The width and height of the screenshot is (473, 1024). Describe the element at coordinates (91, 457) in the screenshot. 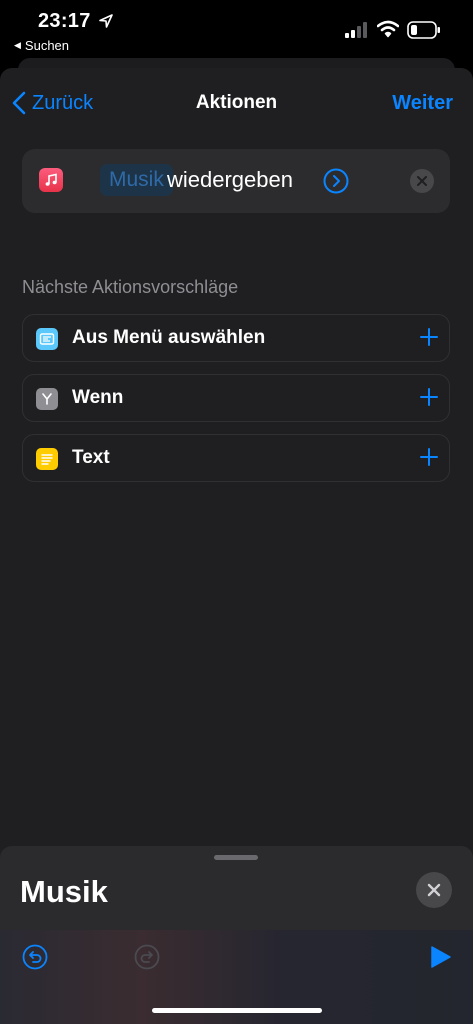

I see `suggestion-label: Text` at that location.